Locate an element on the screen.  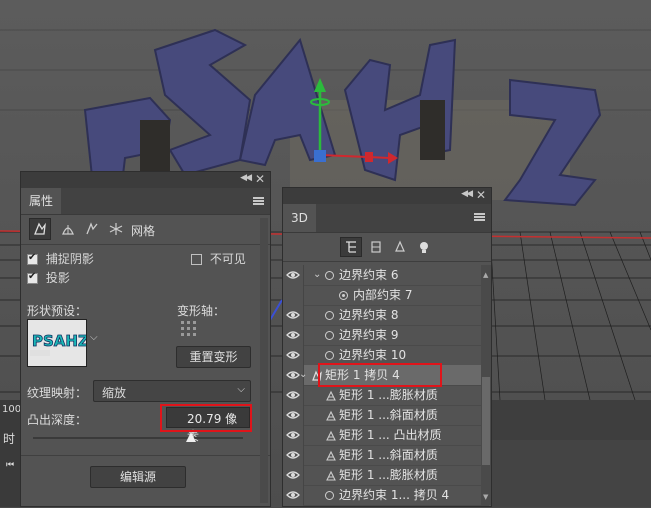
3d-filter-bar is located at coordinates (387, 247).